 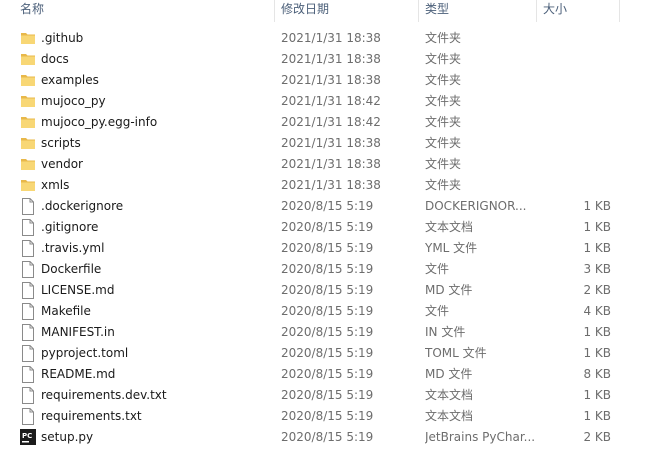 I want to click on pycharm-icon: PC, so click(x=28, y=437).